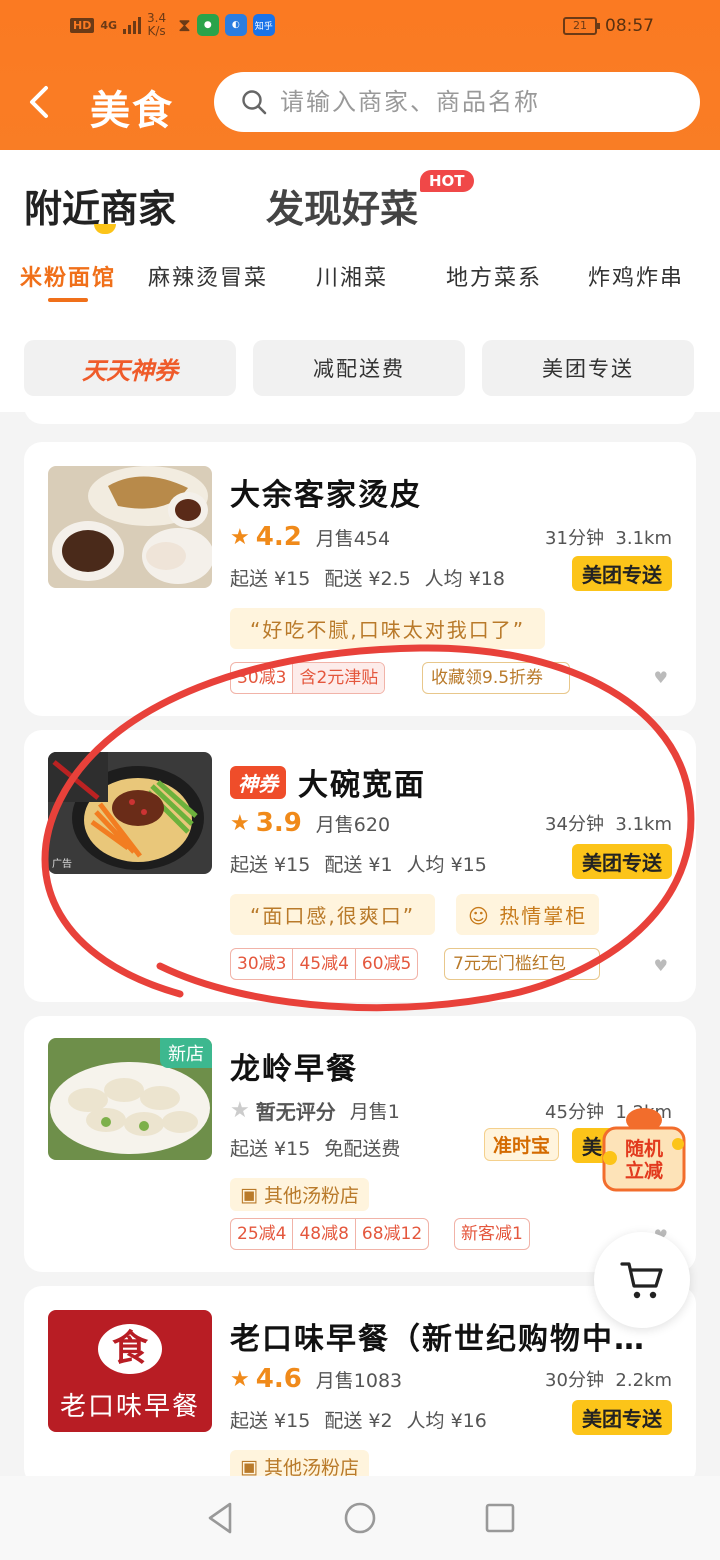 The height and width of the screenshot is (1560, 720). I want to click on random-discount-promo: 随机 立减, so click(644, 1152).